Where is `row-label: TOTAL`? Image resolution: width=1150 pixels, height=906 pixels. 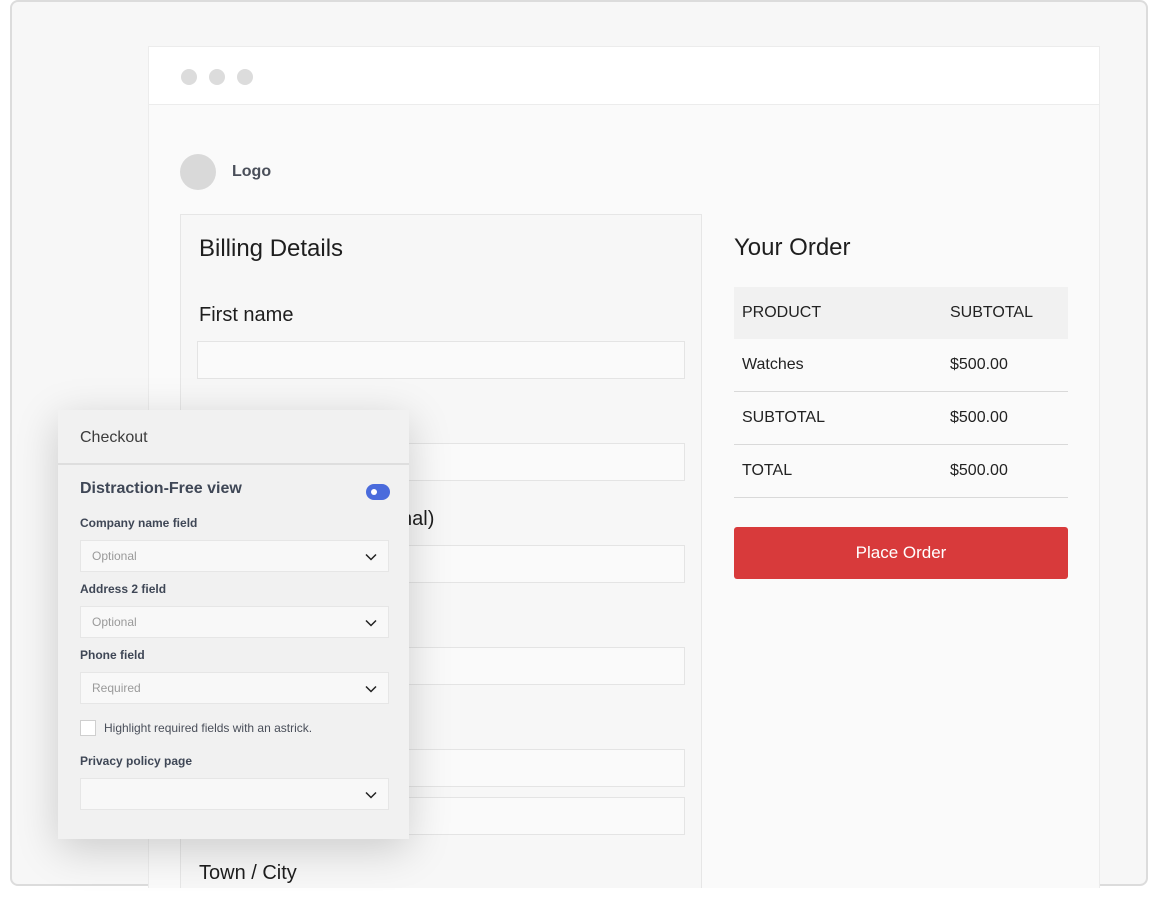 row-label: TOTAL is located at coordinates (767, 470).